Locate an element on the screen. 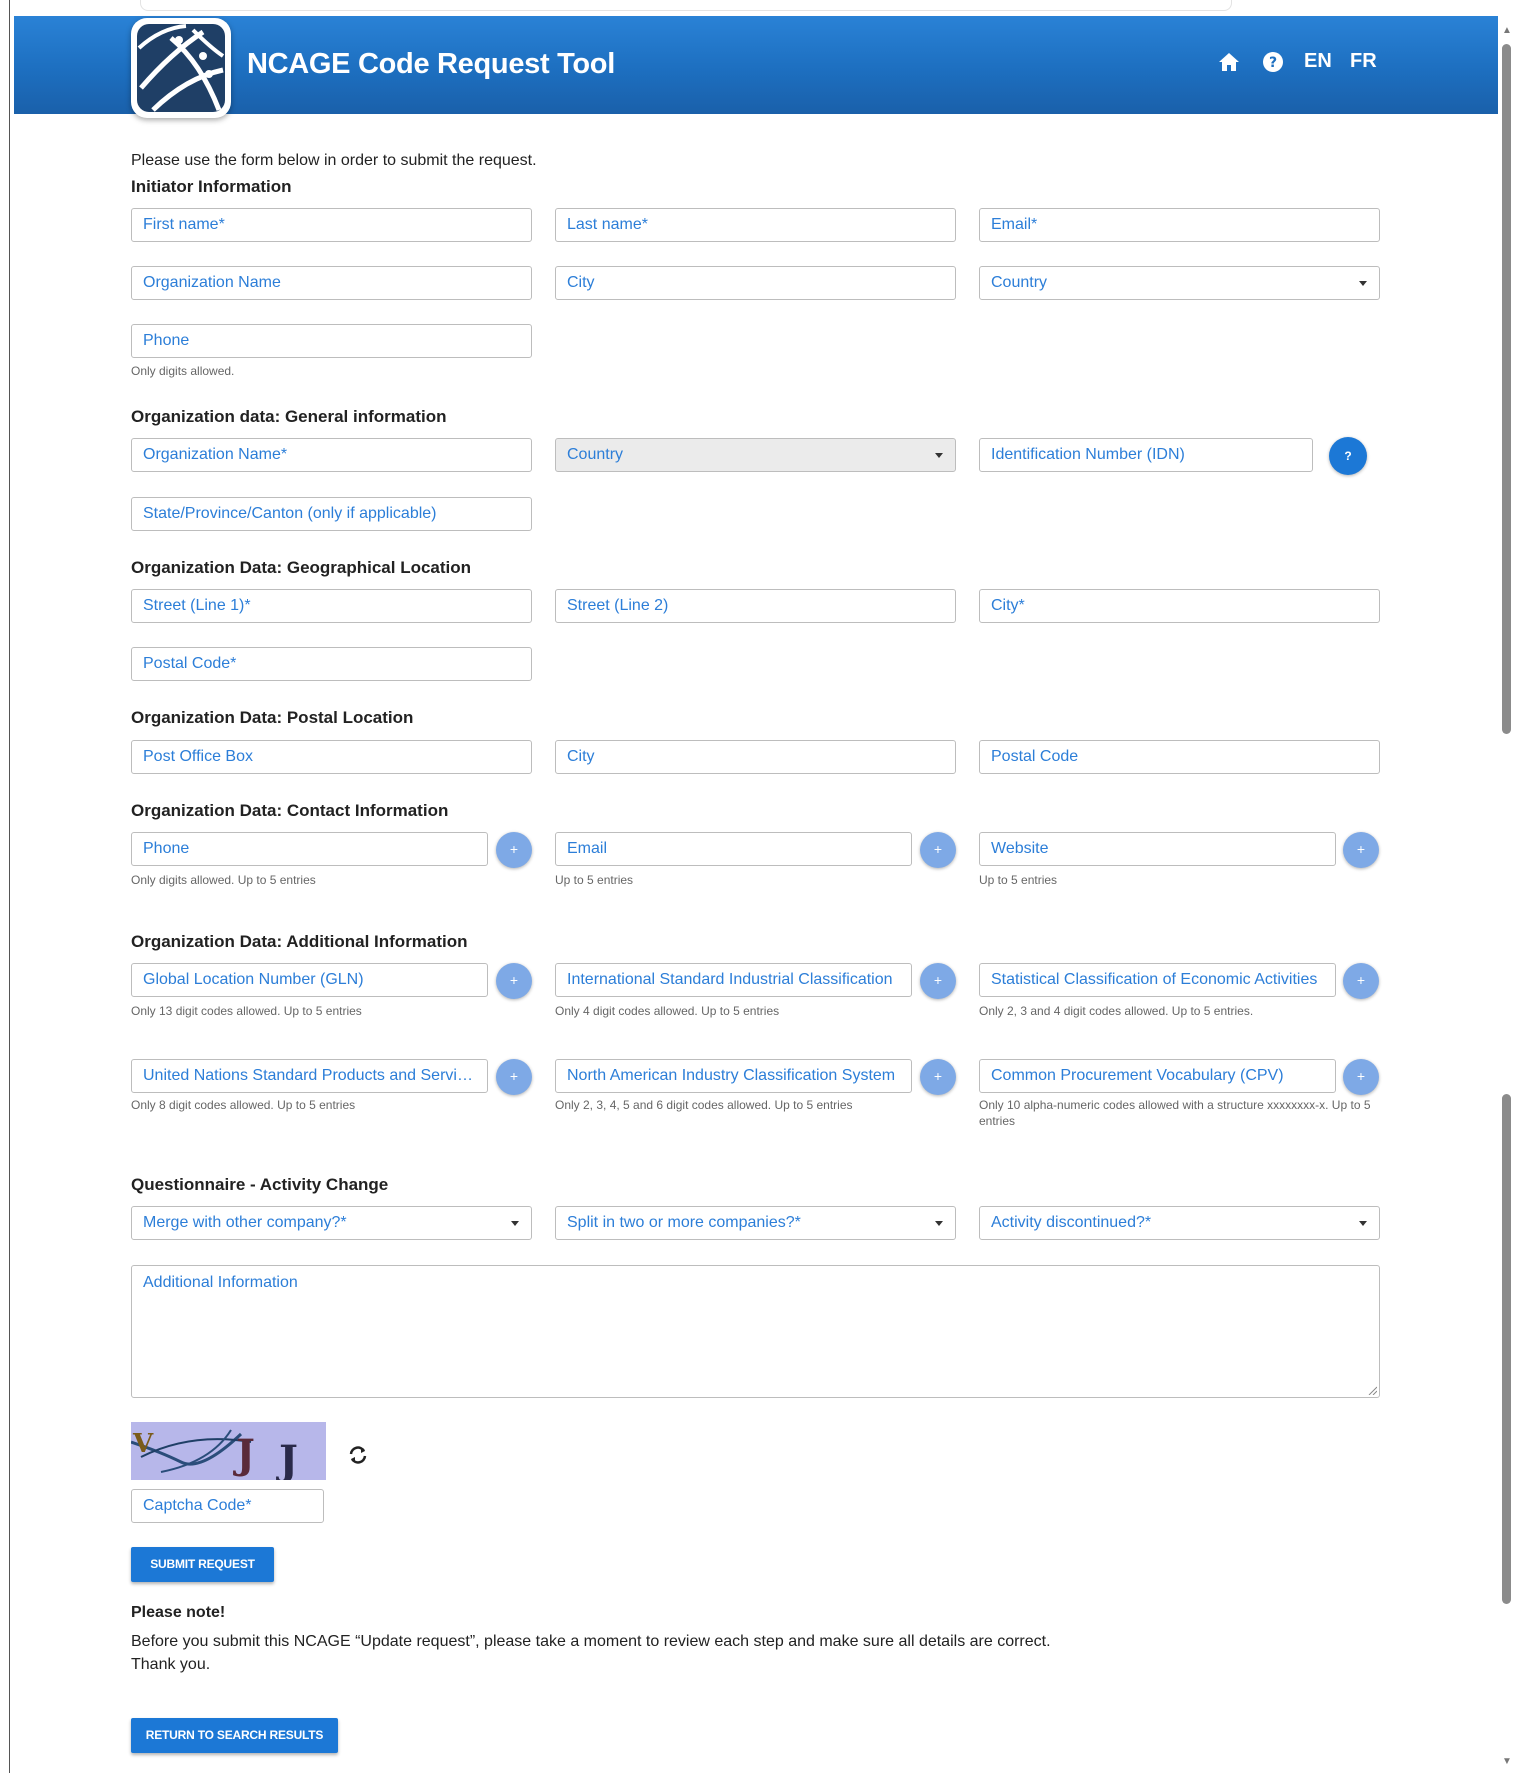  merge-select: Merge with other company?* is located at coordinates (331, 1223).